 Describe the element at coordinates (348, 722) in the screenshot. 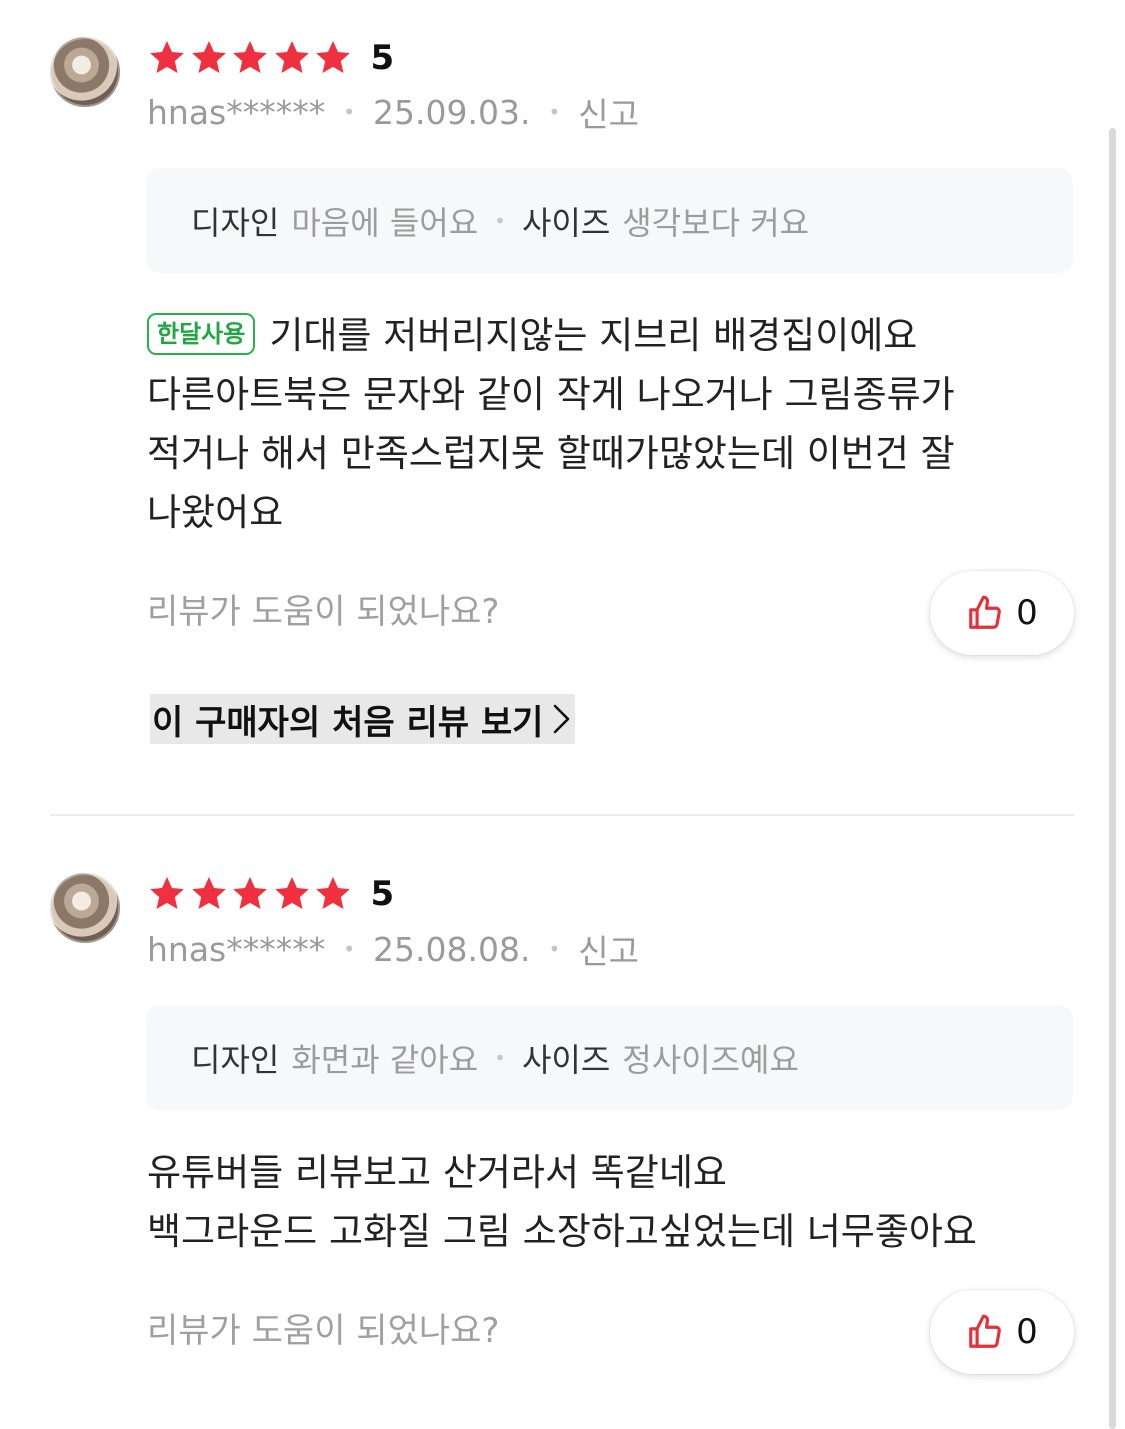

I see `first-review-label: 이 구매자의 처음 리뷰 보기` at that location.